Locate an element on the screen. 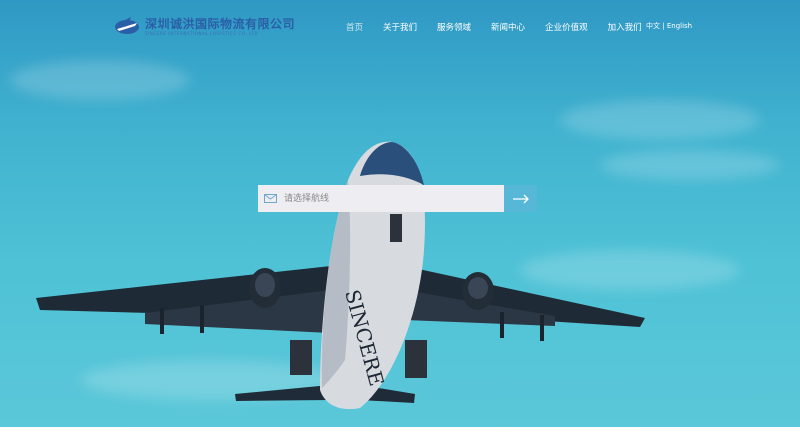  nav-item-values: 企业价值观 is located at coordinates (566, 27).